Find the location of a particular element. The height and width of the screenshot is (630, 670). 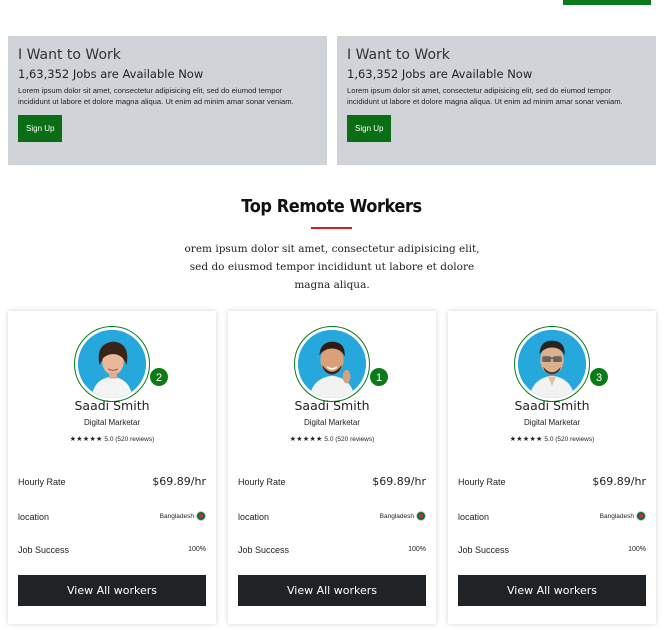

rank-badge: 1 is located at coordinates (379, 377).